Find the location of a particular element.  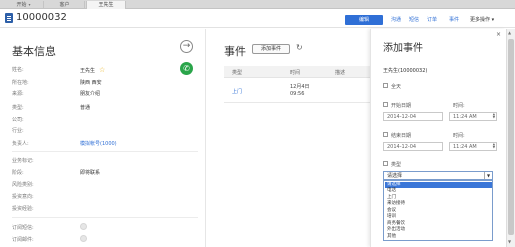

type-select-value: 请选择 is located at coordinates (395, 176).